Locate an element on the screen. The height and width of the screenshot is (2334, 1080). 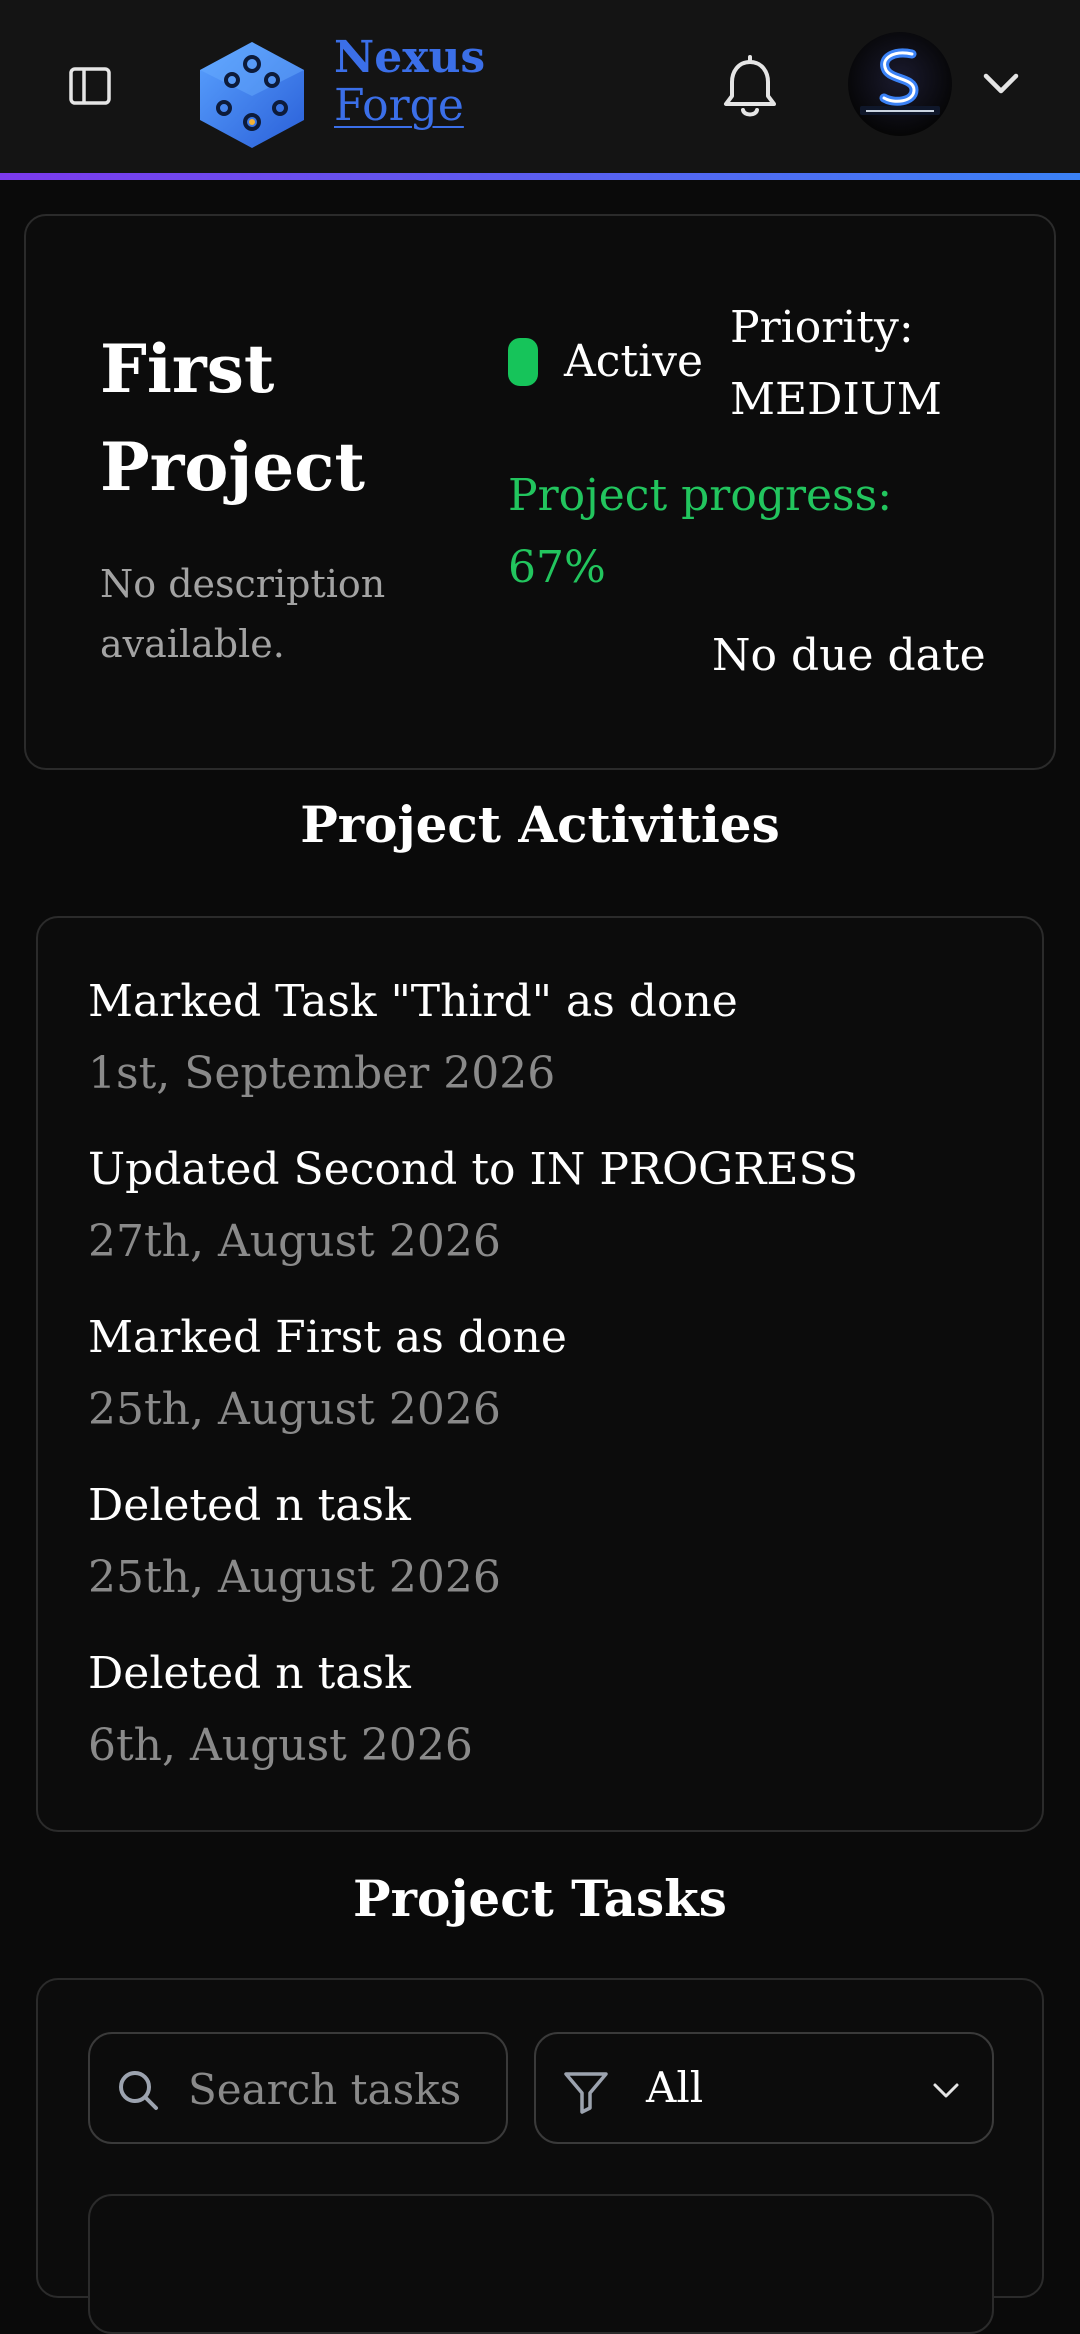
bell-icon is located at coordinates (750, 88).